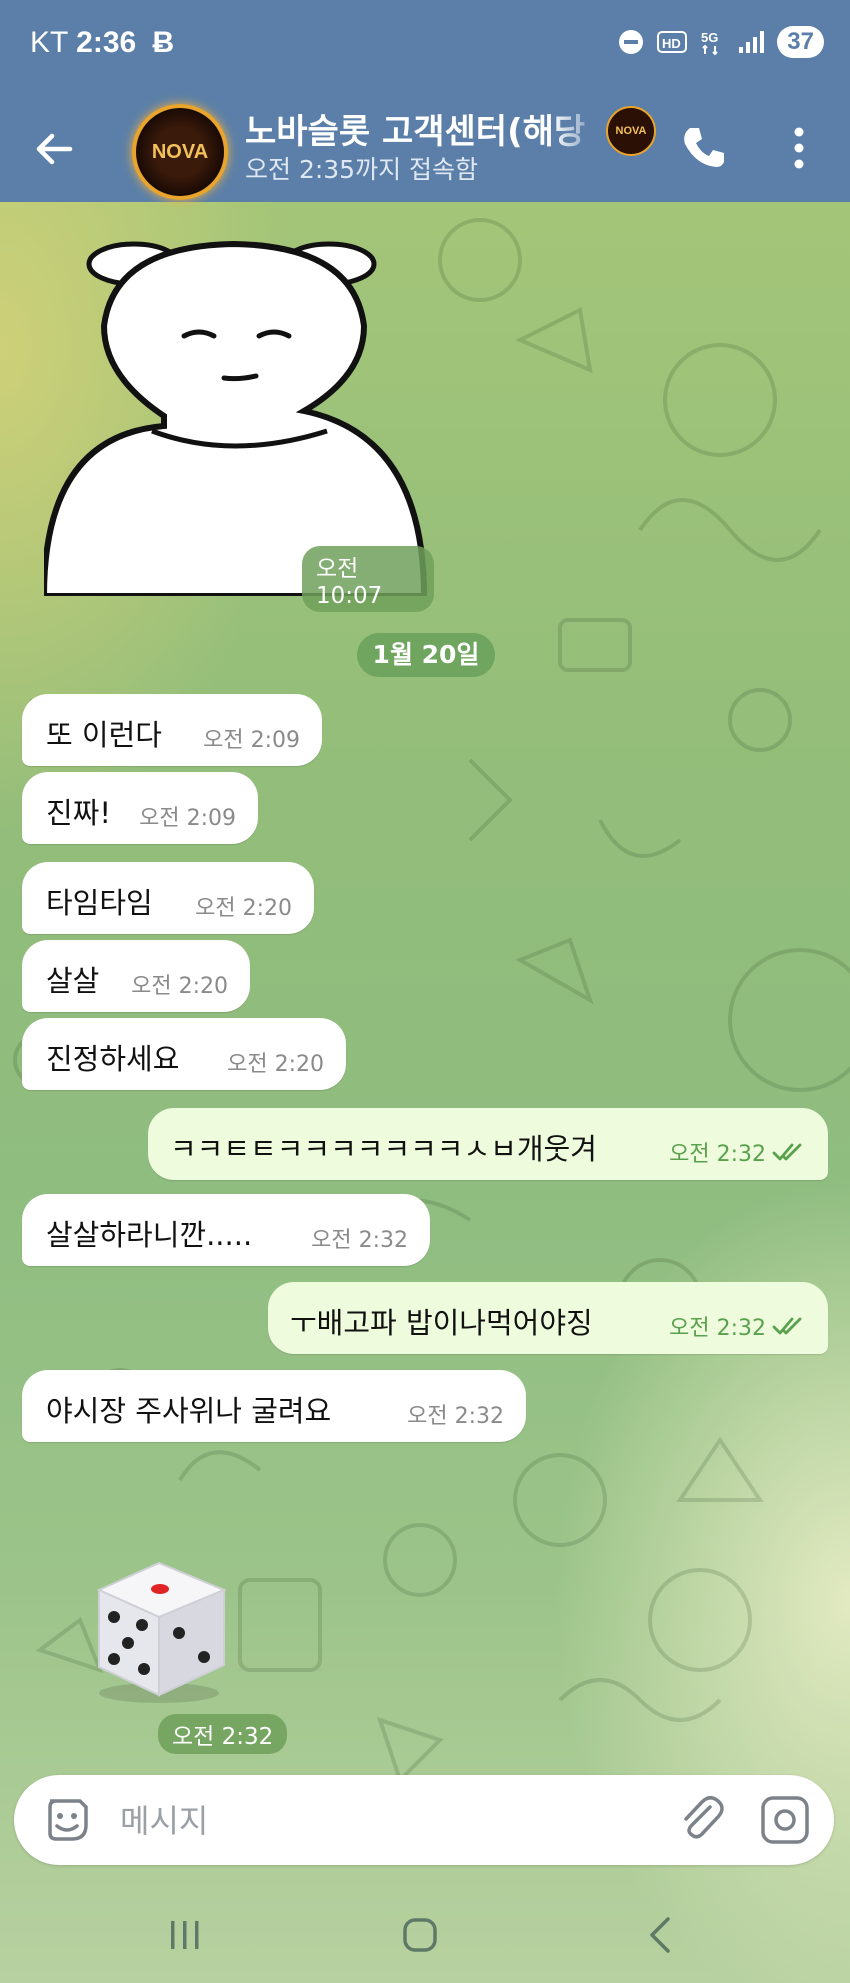 The width and height of the screenshot is (850, 1983). I want to click on message-bubble: 또 이런다 오전 2:09, so click(172, 730).